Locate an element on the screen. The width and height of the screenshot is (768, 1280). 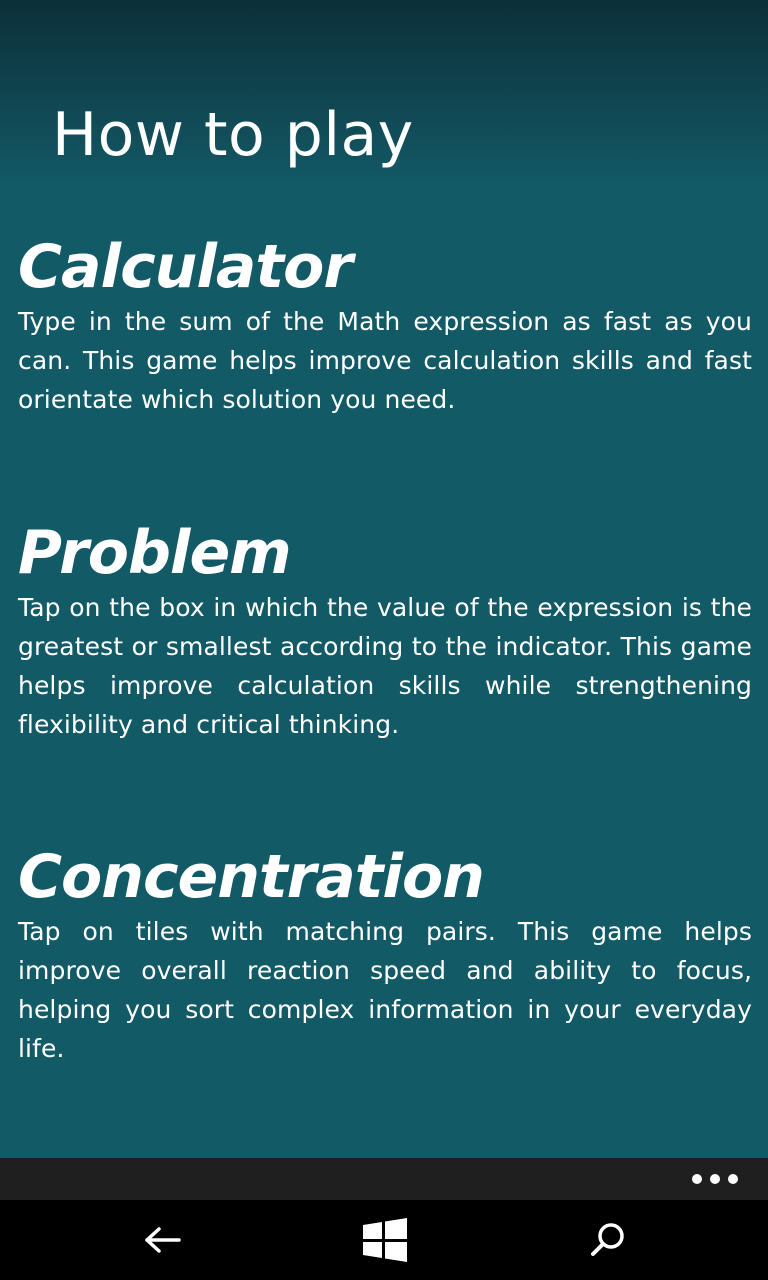
system-navigation-bar is located at coordinates (384, 1240).